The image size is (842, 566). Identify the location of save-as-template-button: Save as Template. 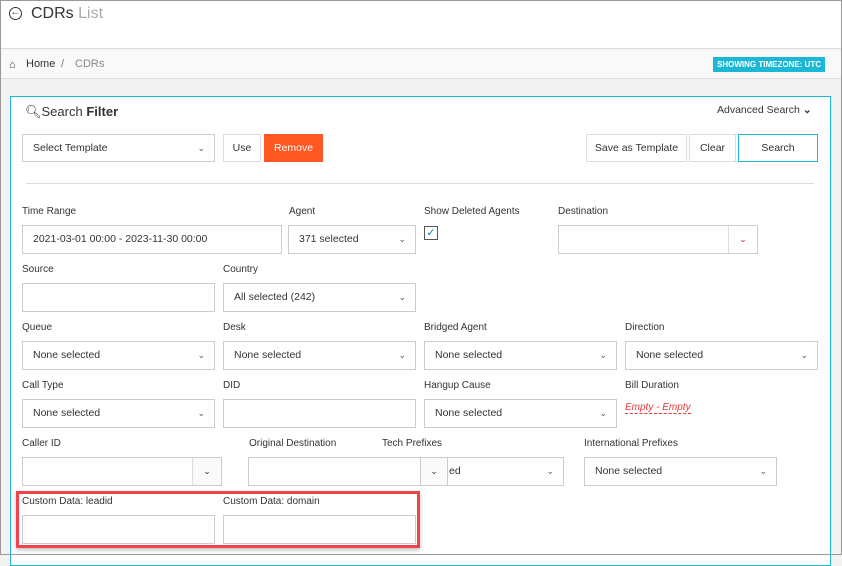
(636, 148).